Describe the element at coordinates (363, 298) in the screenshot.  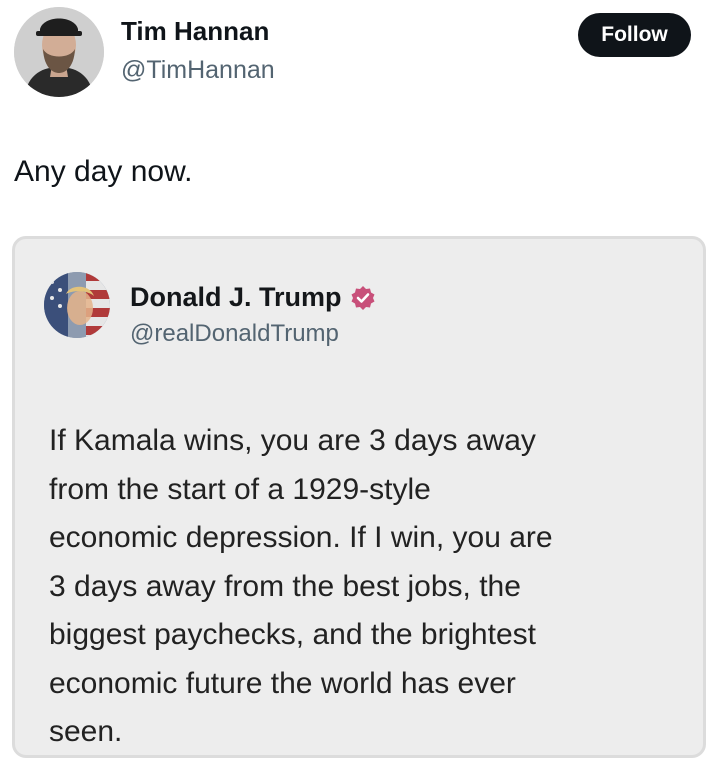
I see `verified-badge-icon` at that location.